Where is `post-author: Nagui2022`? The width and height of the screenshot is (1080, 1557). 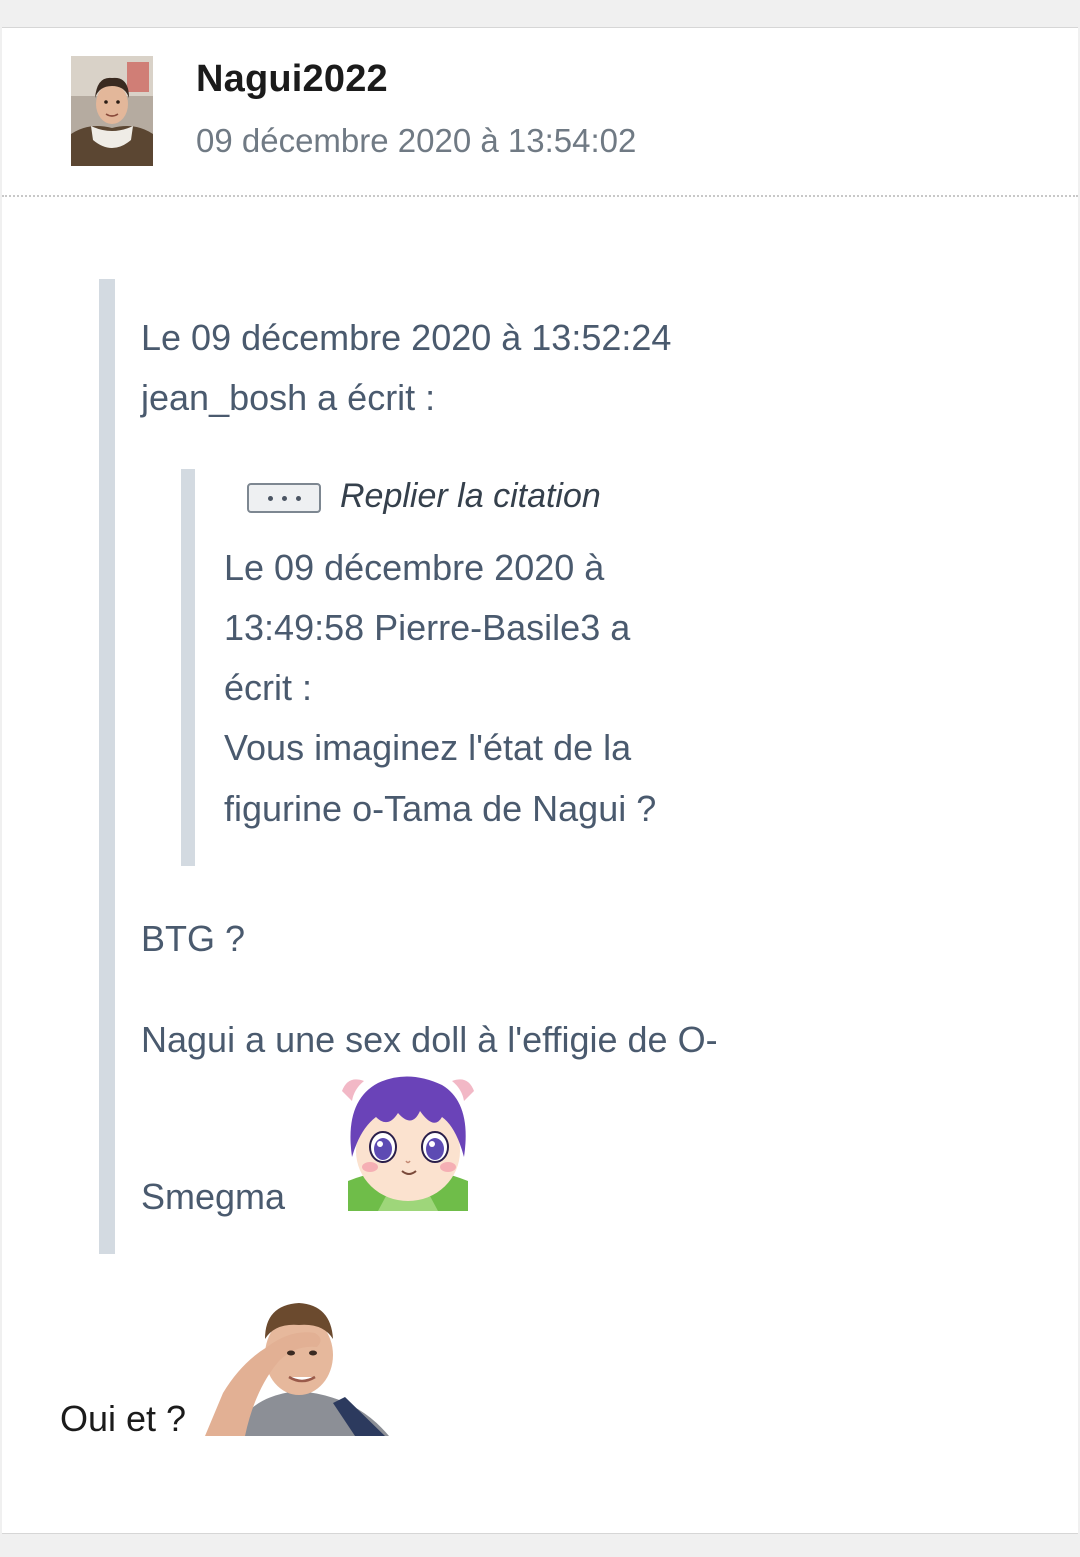
post-author: Nagui2022 is located at coordinates (292, 79).